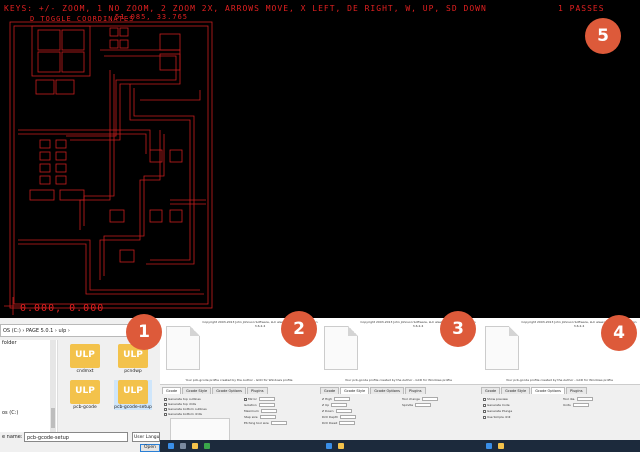  Describe the element at coordinates (180, 404) in the screenshot. I see `option-row: Generate top drills` at that location.